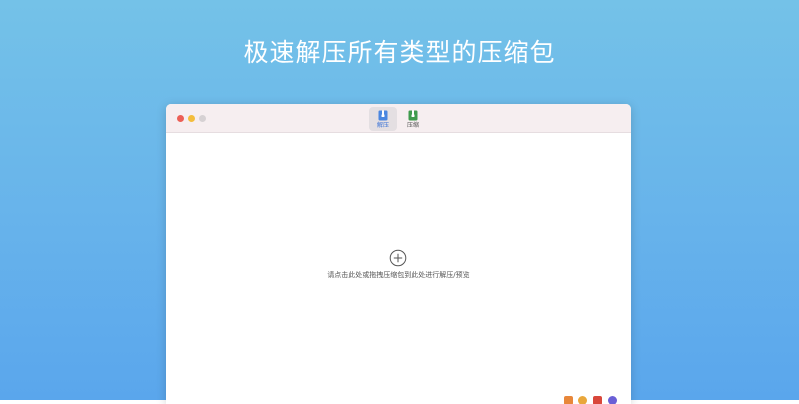  What do you see at coordinates (398, 275) in the screenshot?
I see `drop-zone-hint: 请点击此处或拖拽压缩包到此处进行解压/预览` at bounding box center [398, 275].